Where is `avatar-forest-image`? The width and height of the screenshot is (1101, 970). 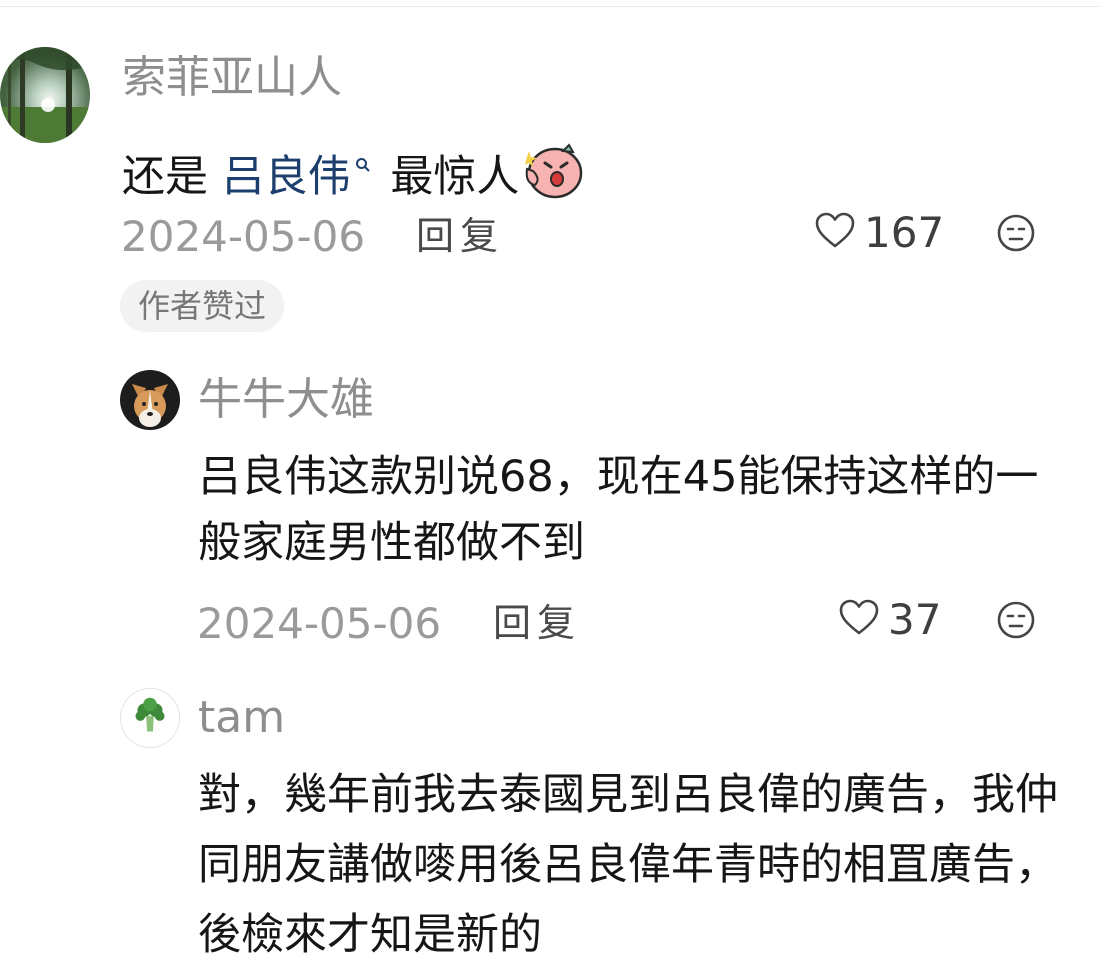 avatar-forest-image is located at coordinates (45, 95).